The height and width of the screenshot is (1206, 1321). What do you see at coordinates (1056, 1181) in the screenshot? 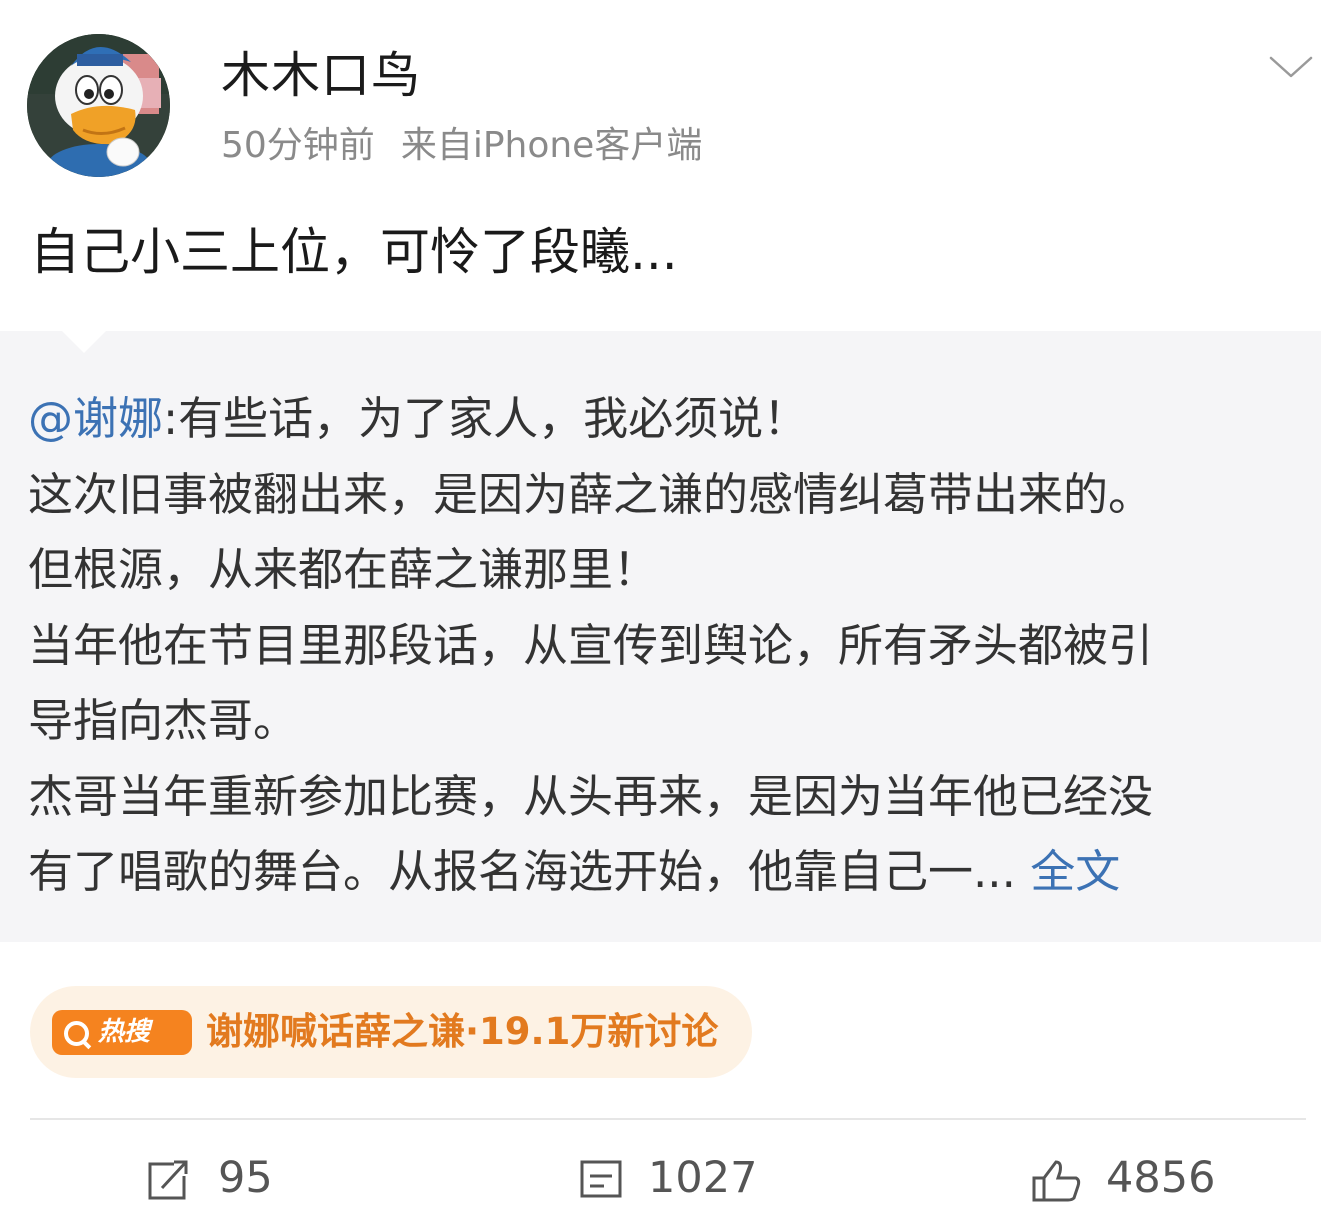
I see `like-icon` at bounding box center [1056, 1181].